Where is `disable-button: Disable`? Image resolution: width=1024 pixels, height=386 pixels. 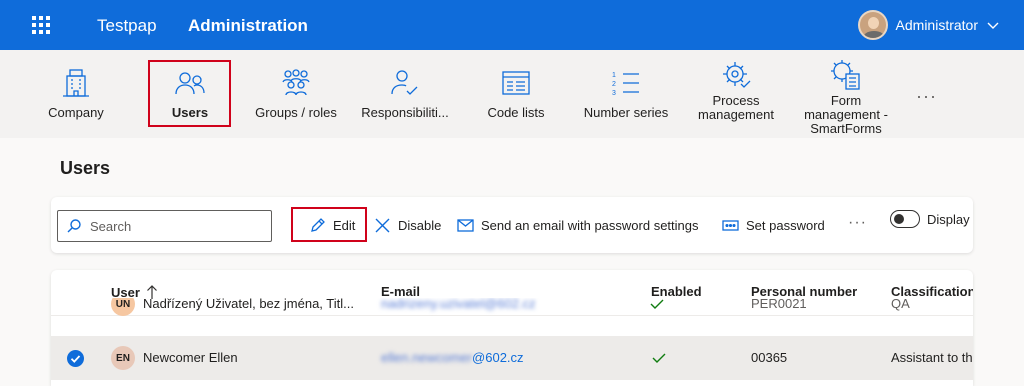 disable-button: Disable is located at coordinates (407, 225).